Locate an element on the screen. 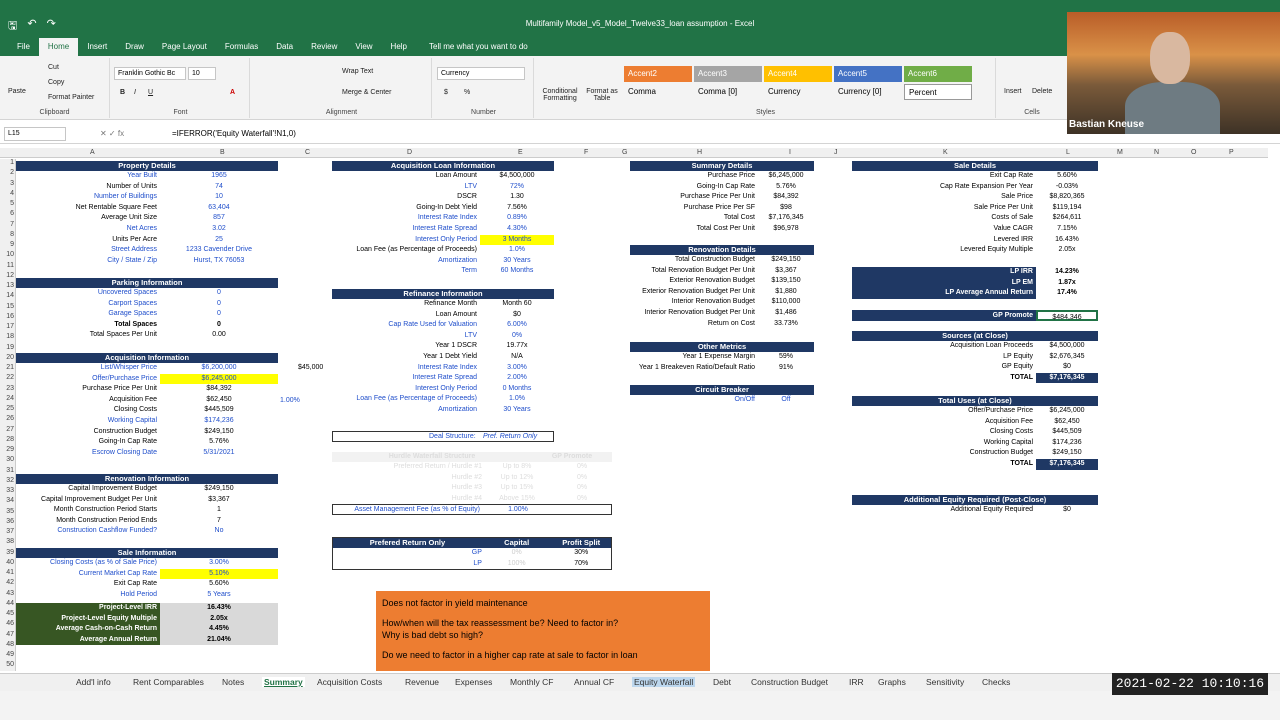  row-value: $3,367 is located at coordinates (219, 500).